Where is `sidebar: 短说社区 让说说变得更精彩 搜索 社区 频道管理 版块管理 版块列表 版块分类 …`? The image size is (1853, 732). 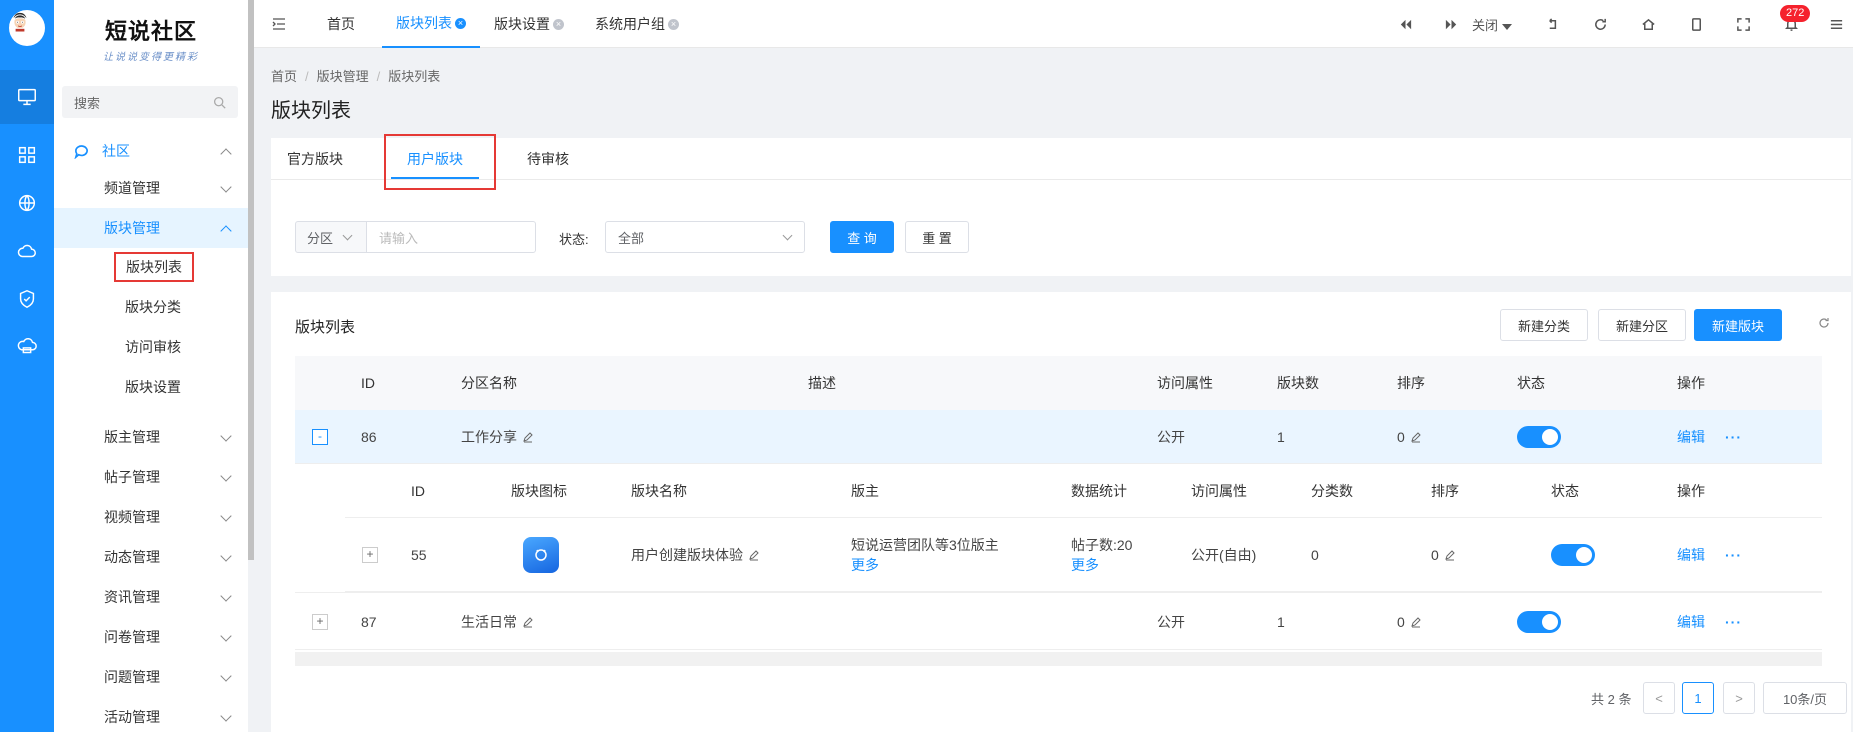 sidebar: 短说社区 让说说变得更精彩 搜索 社区 频道管理 版块管理 版块列表 版块分类 … is located at coordinates (151, 366).